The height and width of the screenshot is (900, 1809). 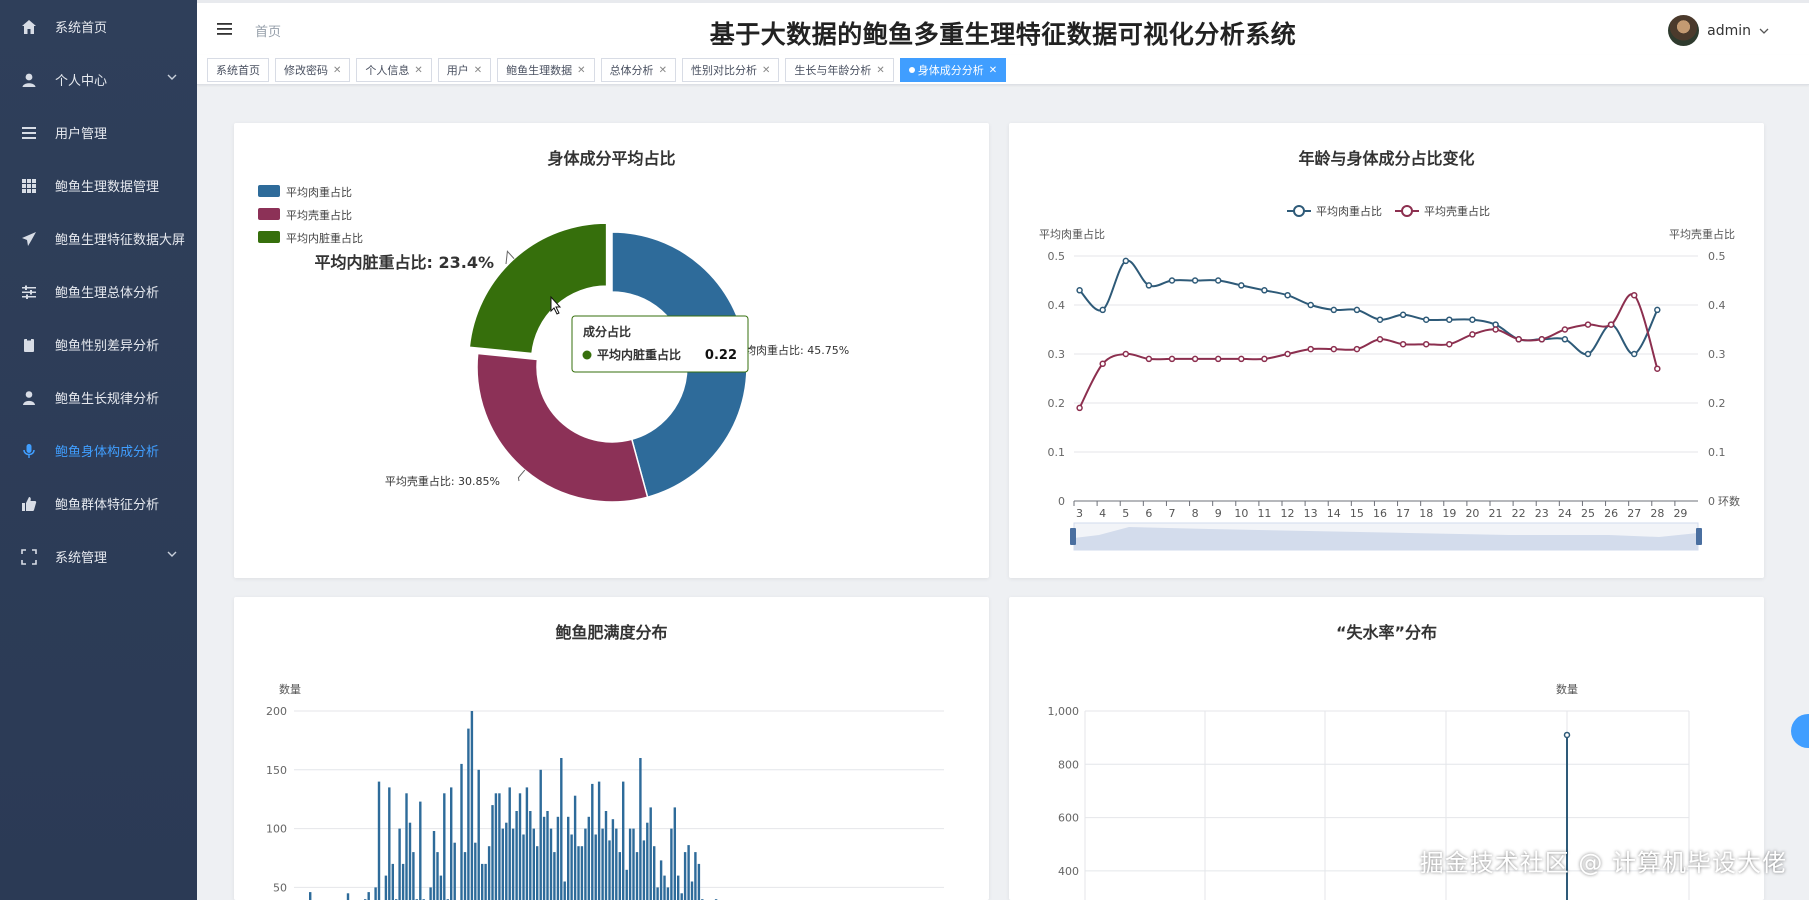 I want to click on x-tick-label: 20, so click(x=1472, y=513).